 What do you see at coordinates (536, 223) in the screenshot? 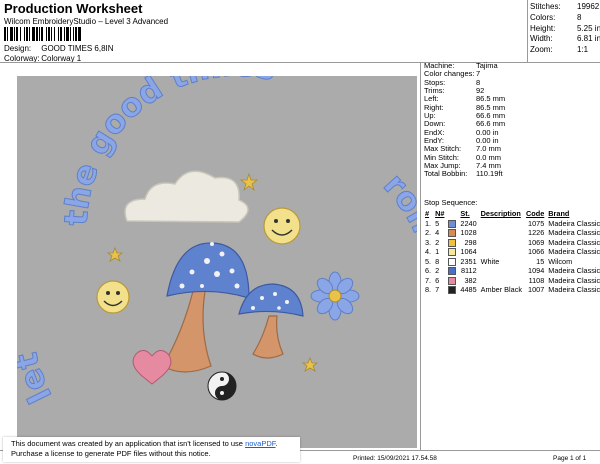
I see `thread-code: 1075` at bounding box center [536, 223].